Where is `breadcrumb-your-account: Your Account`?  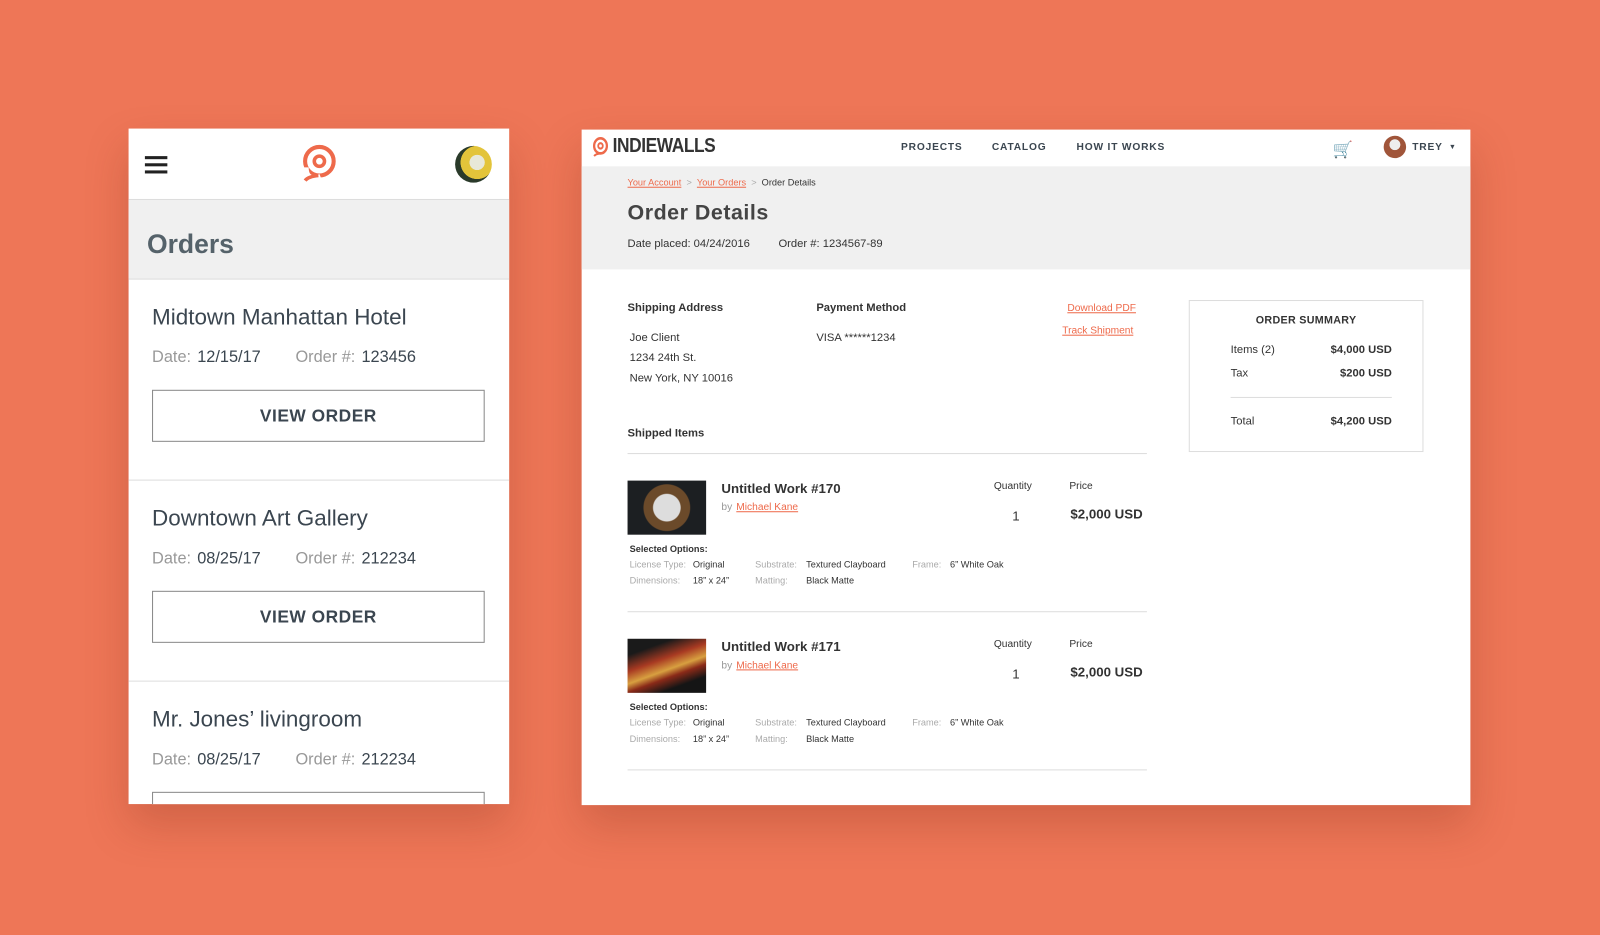 breadcrumb-your-account: Your Account is located at coordinates (655, 183).